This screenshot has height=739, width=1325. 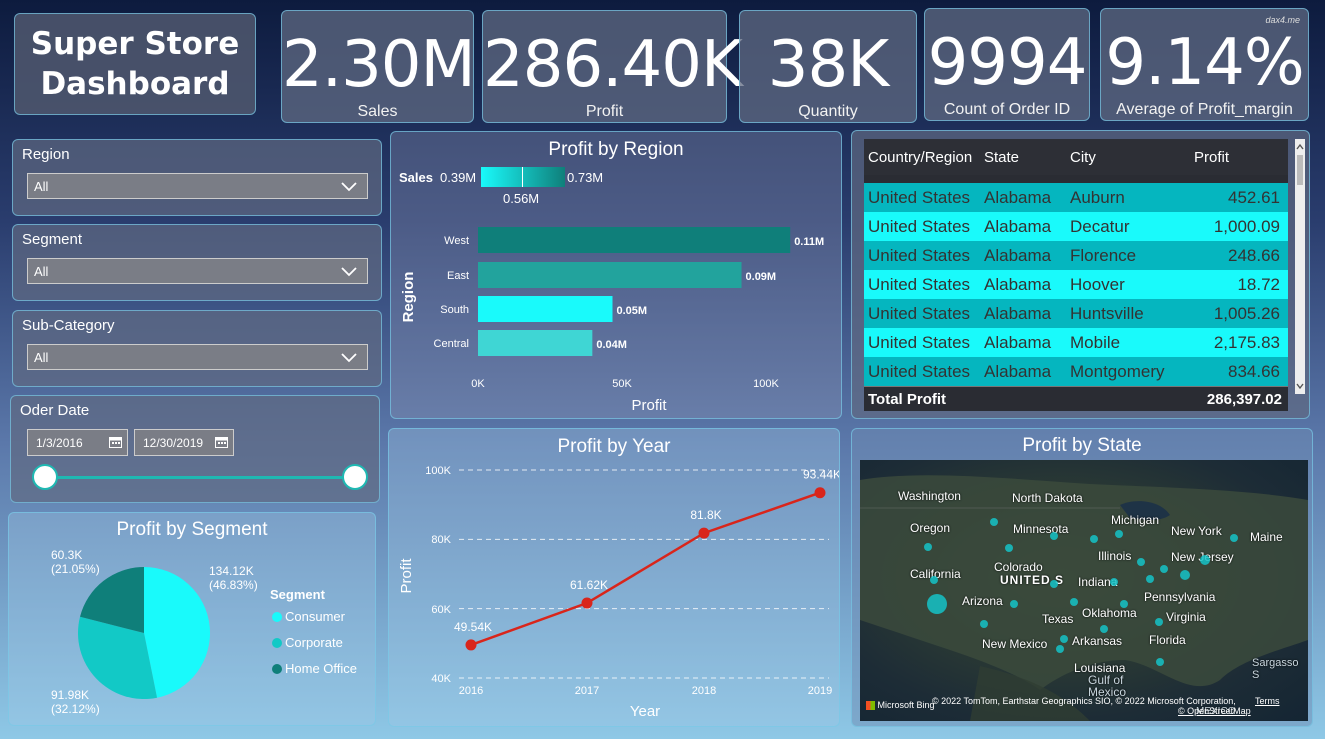 I want to click on segment-slicer-label: Segment, so click(x=52, y=239).